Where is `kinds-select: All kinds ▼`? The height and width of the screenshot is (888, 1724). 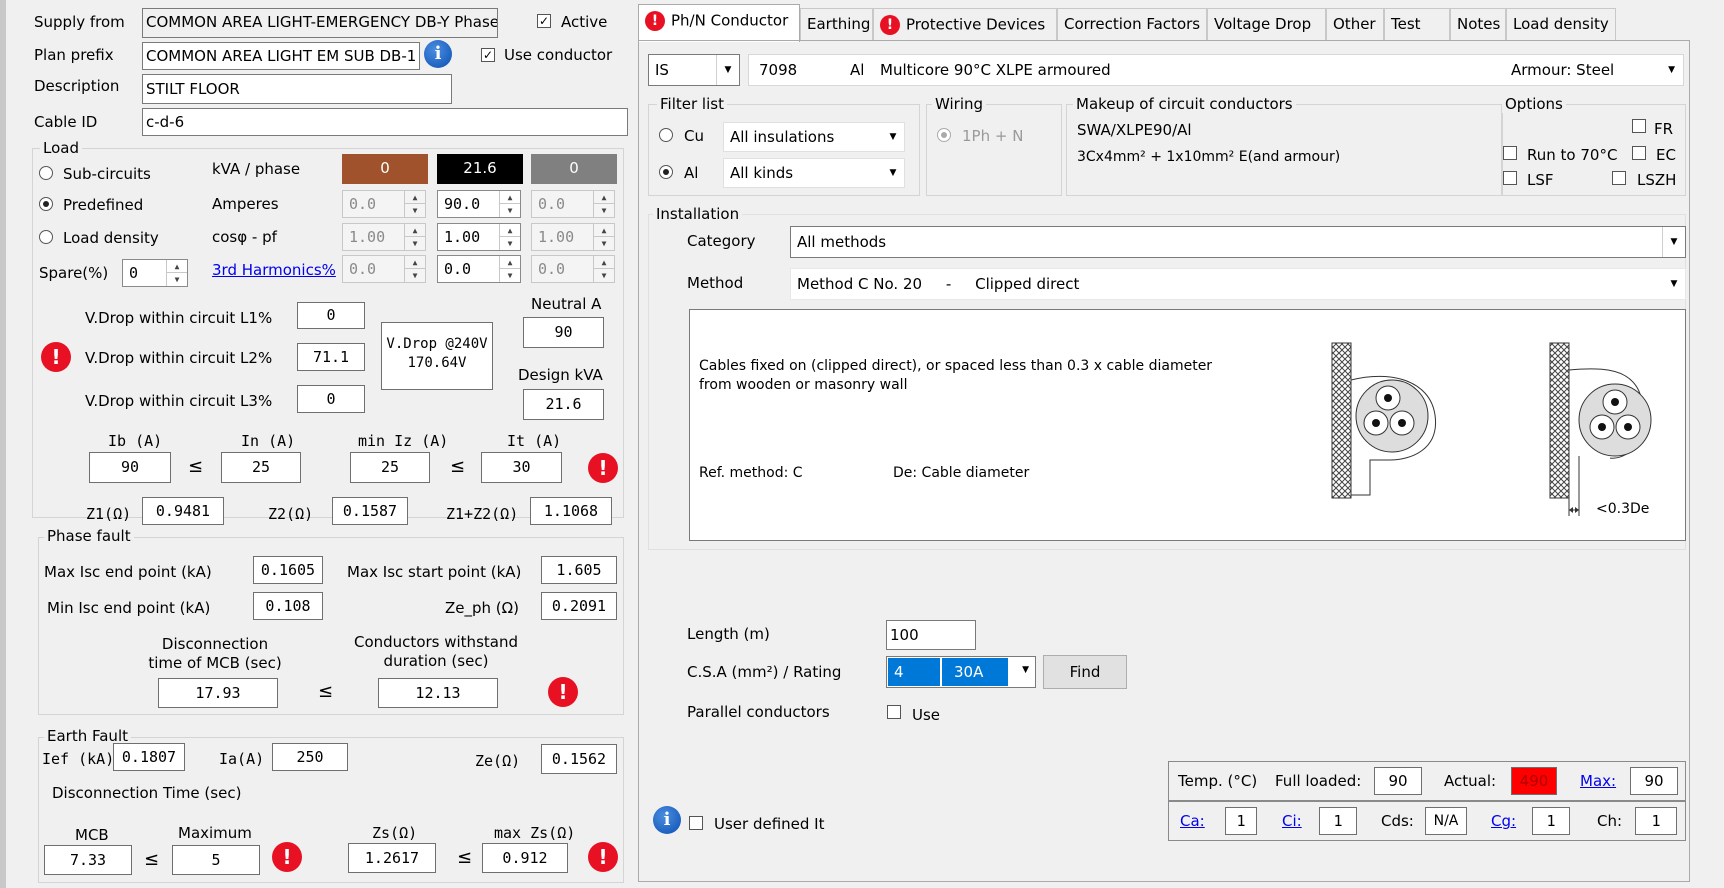 kinds-select: All kinds ▼ is located at coordinates (814, 173).